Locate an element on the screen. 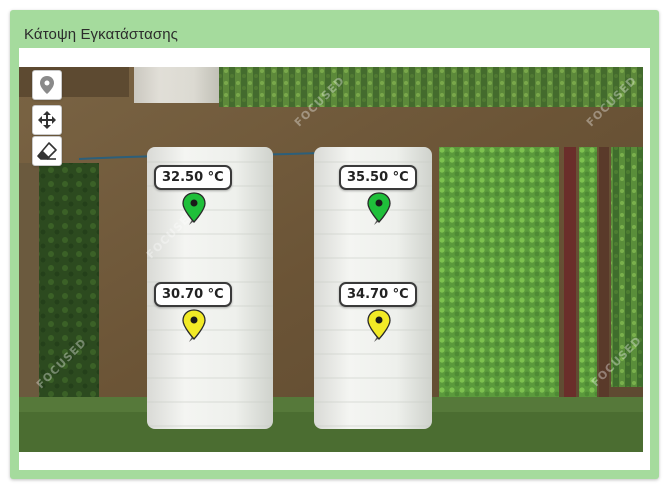 The width and height of the screenshot is (668, 485). sensor-marker: 32.50 °C is located at coordinates (194, 195).